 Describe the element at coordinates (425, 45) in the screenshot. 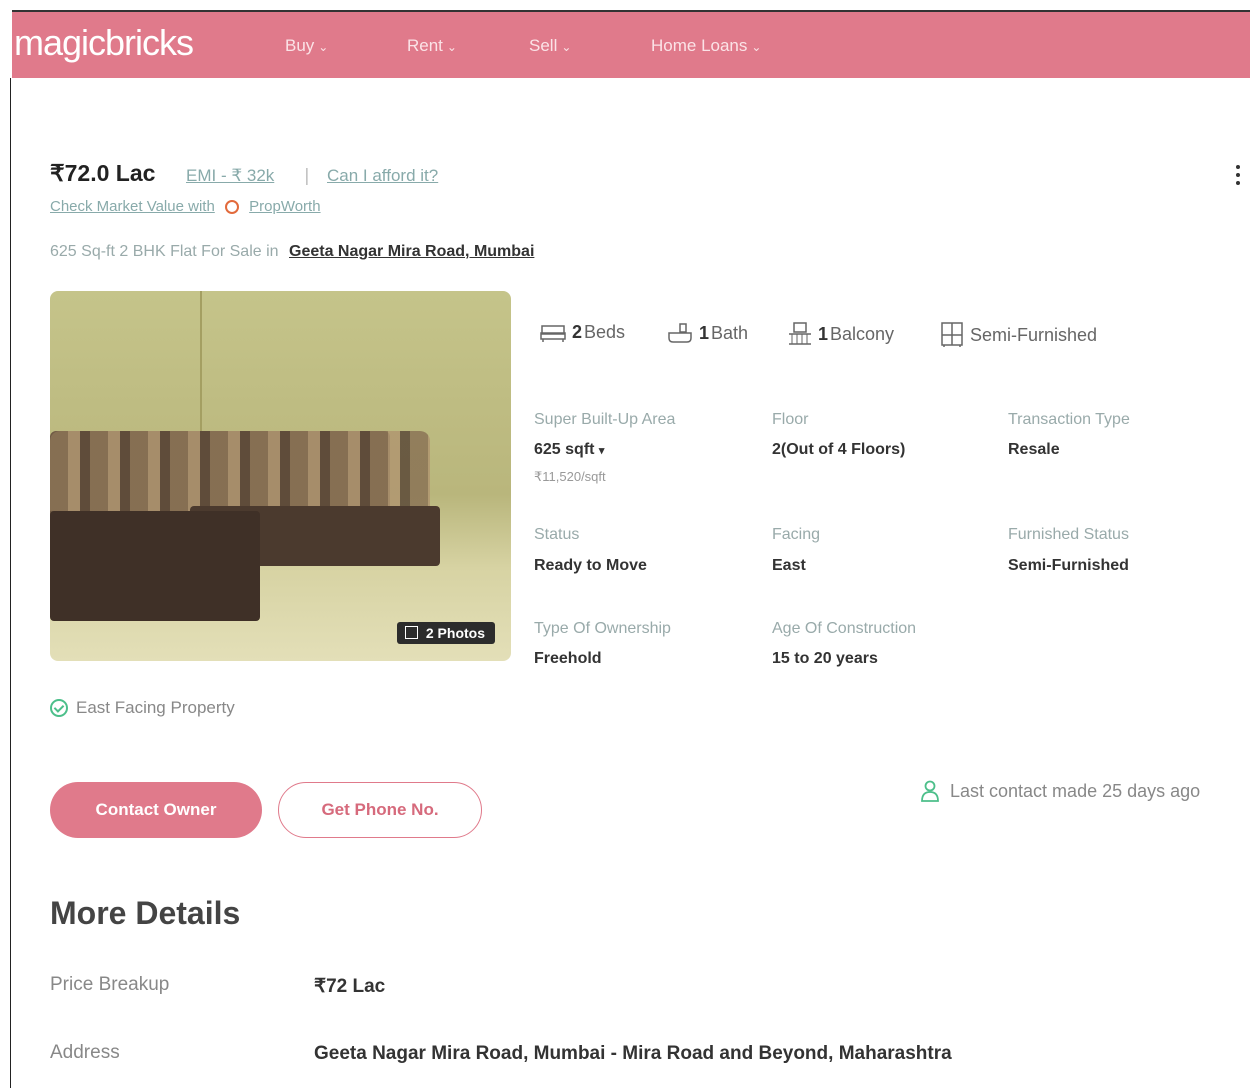

I see `nav-rent-label: Rent` at that location.